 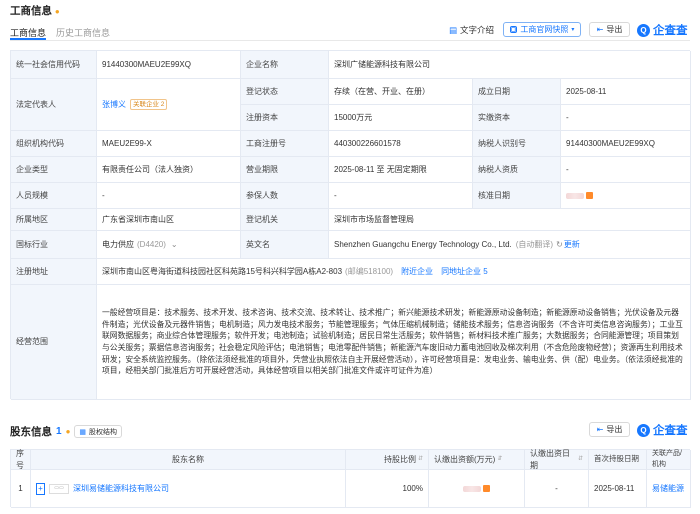 I want to click on value-insured-count: -, so click(x=401, y=196).